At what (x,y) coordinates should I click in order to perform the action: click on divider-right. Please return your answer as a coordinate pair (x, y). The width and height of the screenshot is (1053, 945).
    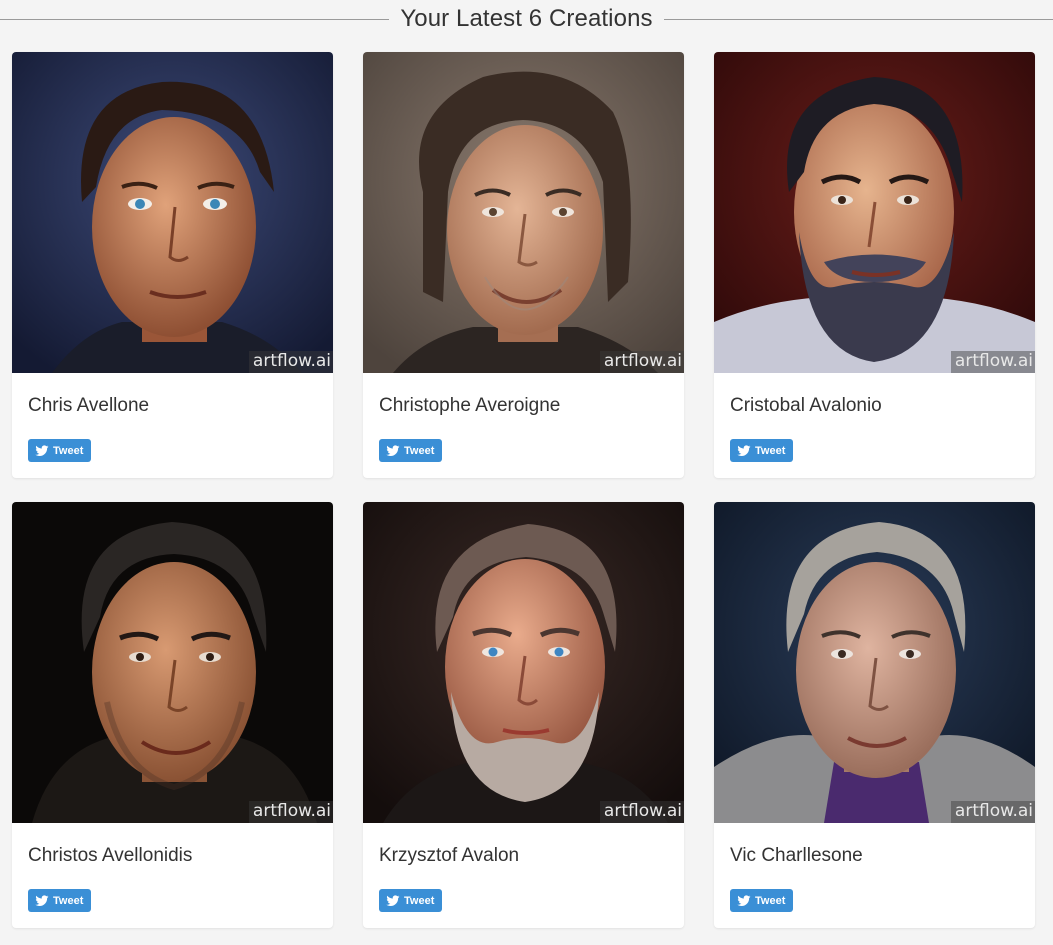
    Looking at the image, I should click on (858, 19).